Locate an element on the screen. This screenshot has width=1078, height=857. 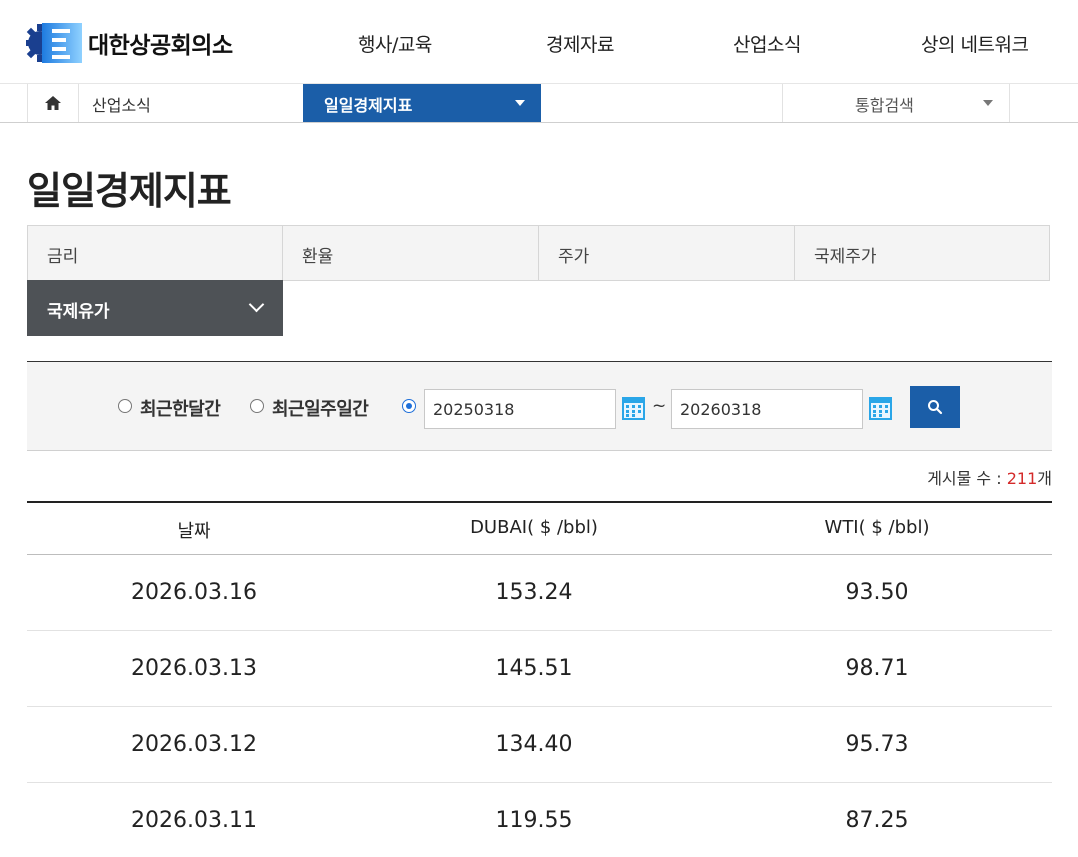
breadcrumb-level1: 산업소식 is located at coordinates (121, 104).